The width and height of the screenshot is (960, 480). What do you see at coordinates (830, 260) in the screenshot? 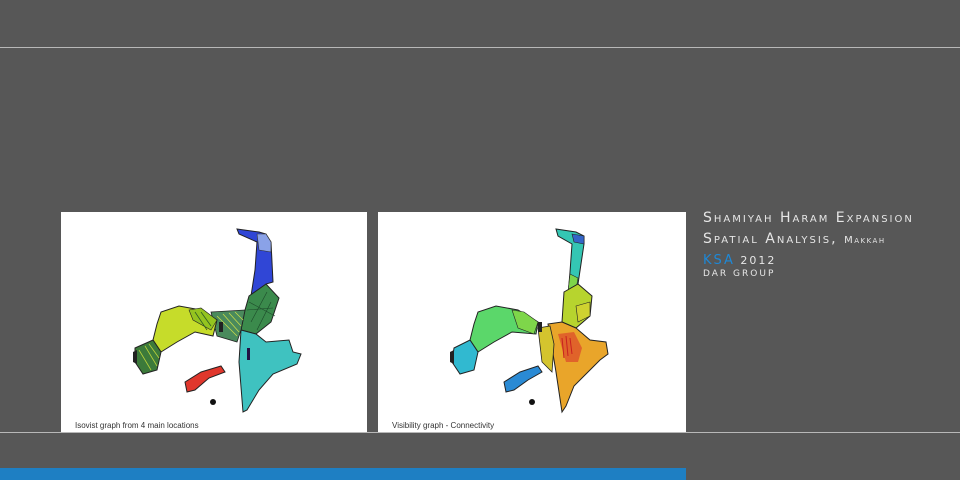
I see `country-year: KSA 2012` at bounding box center [830, 260].